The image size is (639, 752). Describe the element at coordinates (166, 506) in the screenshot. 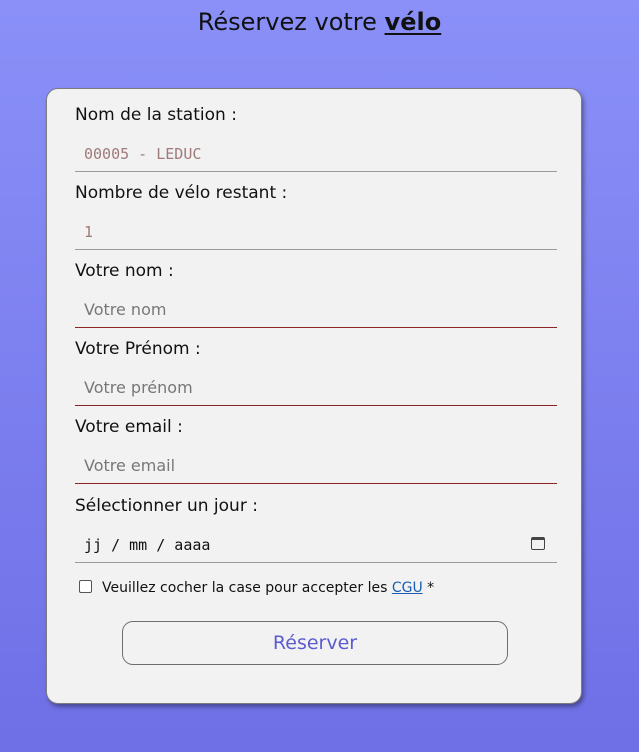

I see `day-label: Sélectionner un jour :` at that location.